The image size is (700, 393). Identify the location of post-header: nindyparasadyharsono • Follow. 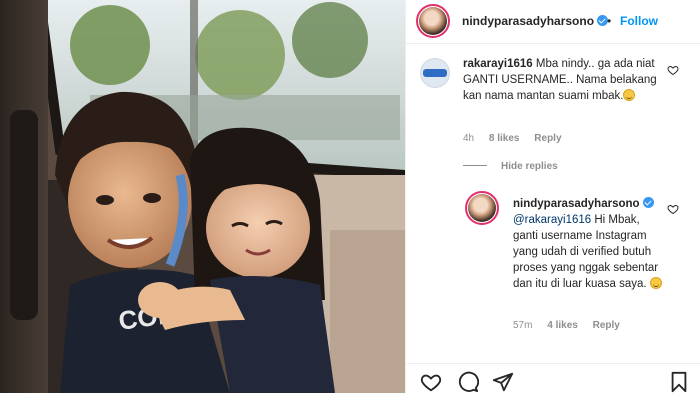
(553, 22).